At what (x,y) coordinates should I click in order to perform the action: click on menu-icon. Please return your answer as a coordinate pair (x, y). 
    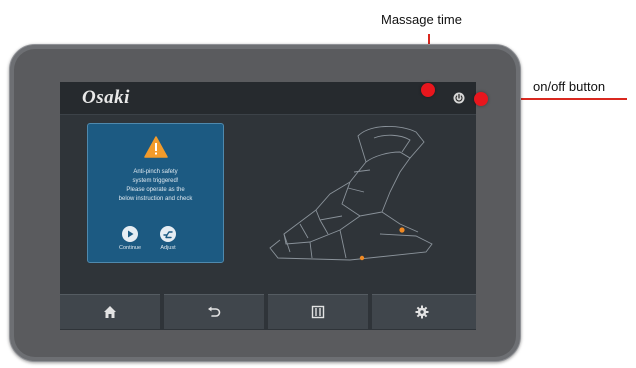
    Looking at the image, I should click on (318, 312).